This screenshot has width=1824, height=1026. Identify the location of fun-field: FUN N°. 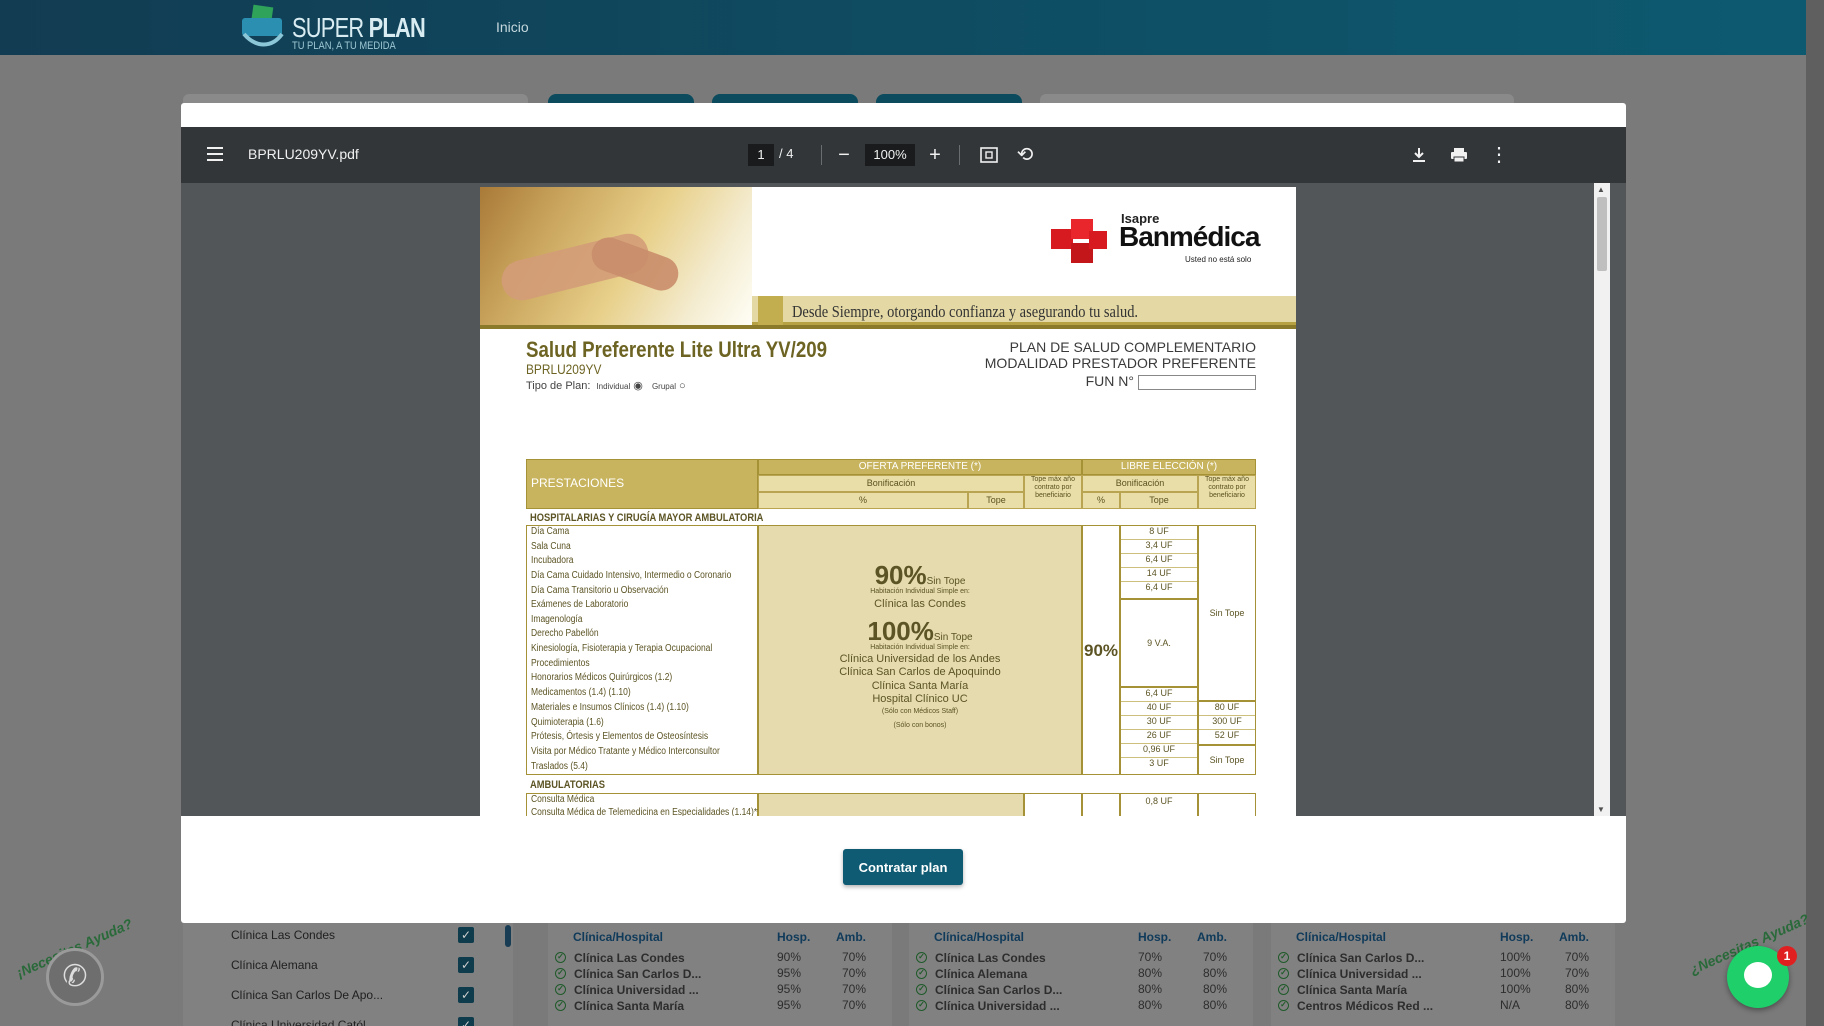
(1171, 381).